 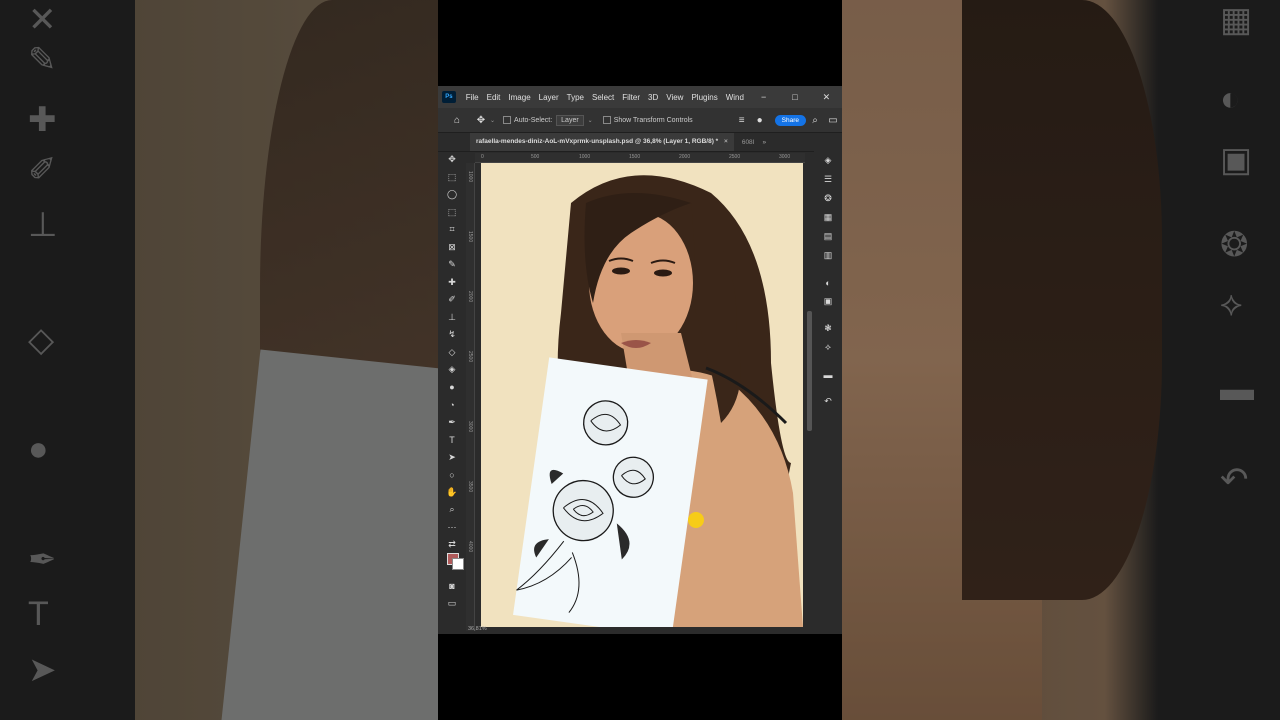 What do you see at coordinates (828, 160) in the screenshot?
I see `layers-icon: ◈` at bounding box center [828, 160].